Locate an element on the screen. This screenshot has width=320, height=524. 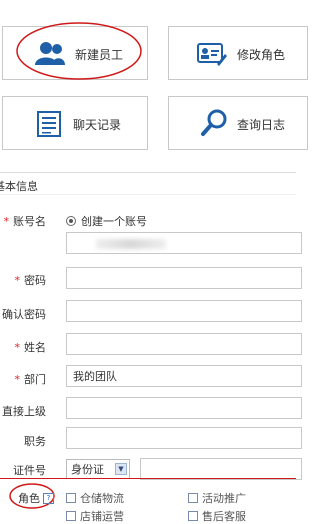
create-account-radio: 创建一个账号 is located at coordinates (106, 221).